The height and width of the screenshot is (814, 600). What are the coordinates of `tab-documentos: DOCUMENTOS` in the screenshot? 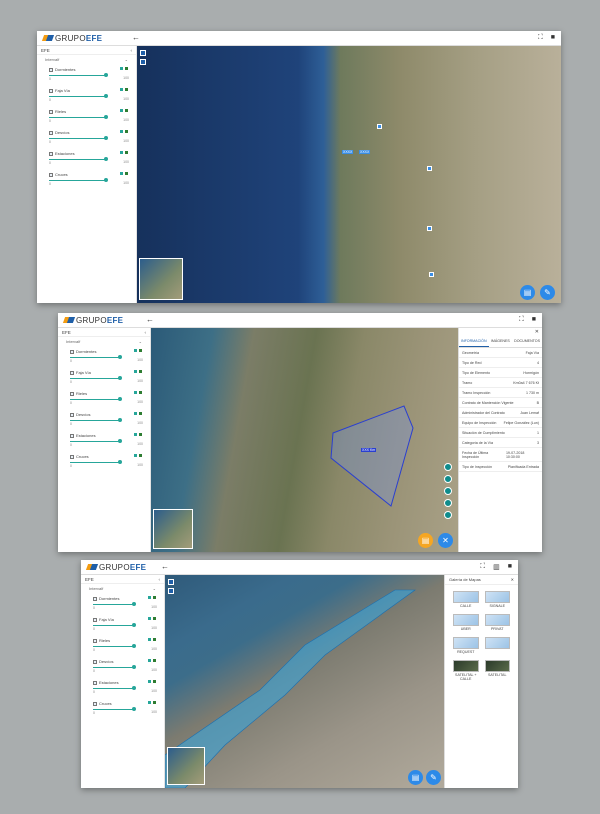 It's located at (527, 341).